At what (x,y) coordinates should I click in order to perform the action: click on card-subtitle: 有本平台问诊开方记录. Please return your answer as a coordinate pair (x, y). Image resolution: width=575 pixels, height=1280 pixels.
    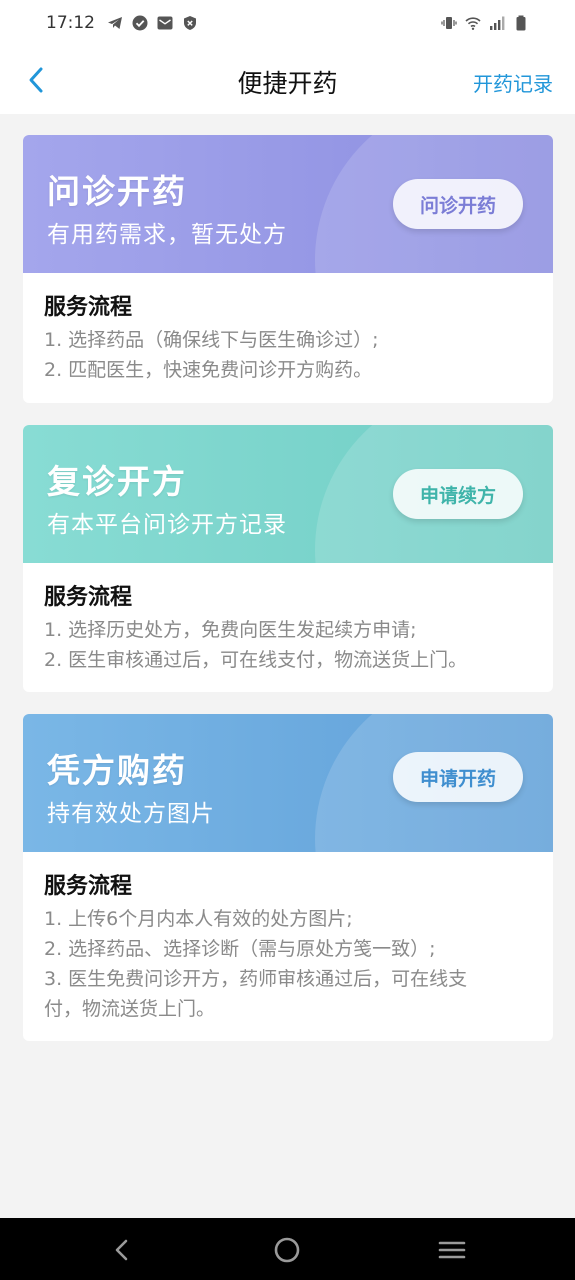
    Looking at the image, I should click on (167, 525).